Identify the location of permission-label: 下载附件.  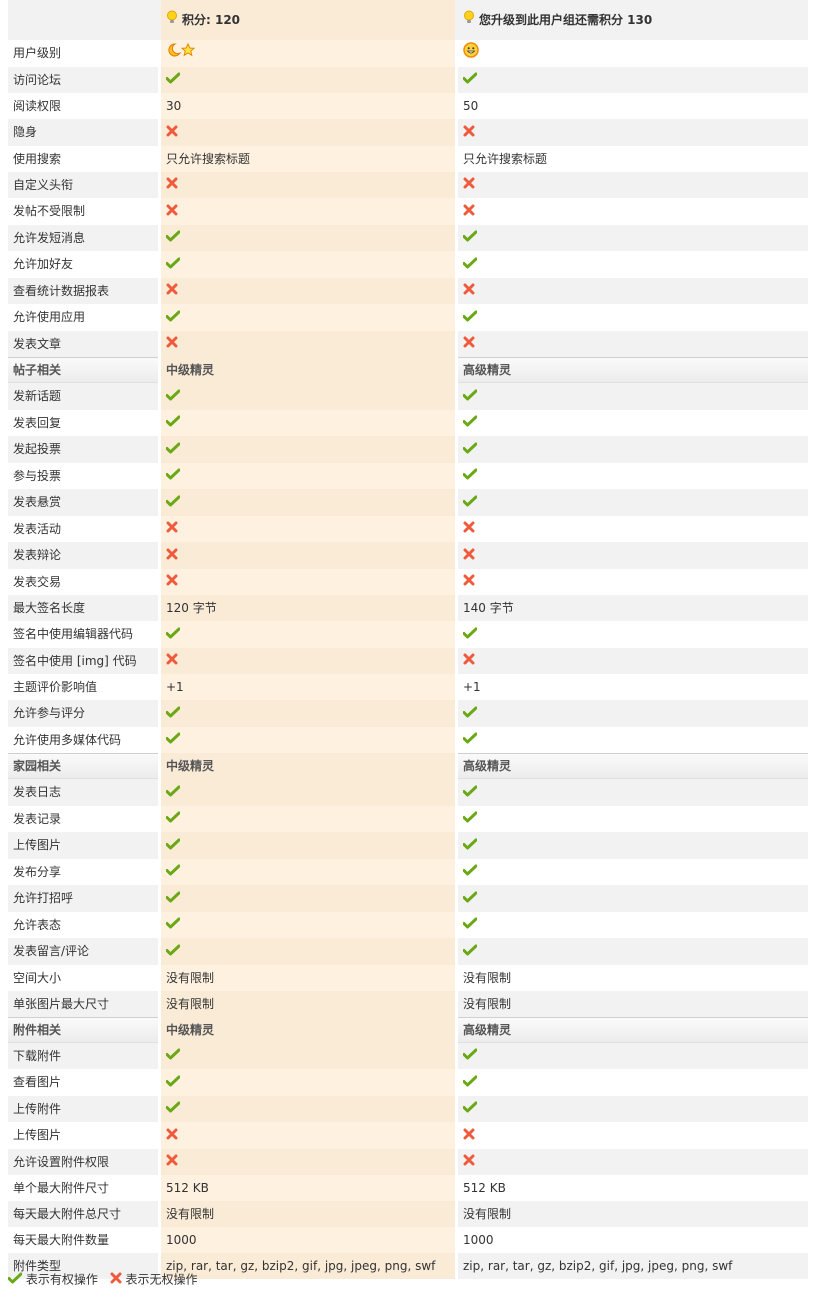
(83, 1055).